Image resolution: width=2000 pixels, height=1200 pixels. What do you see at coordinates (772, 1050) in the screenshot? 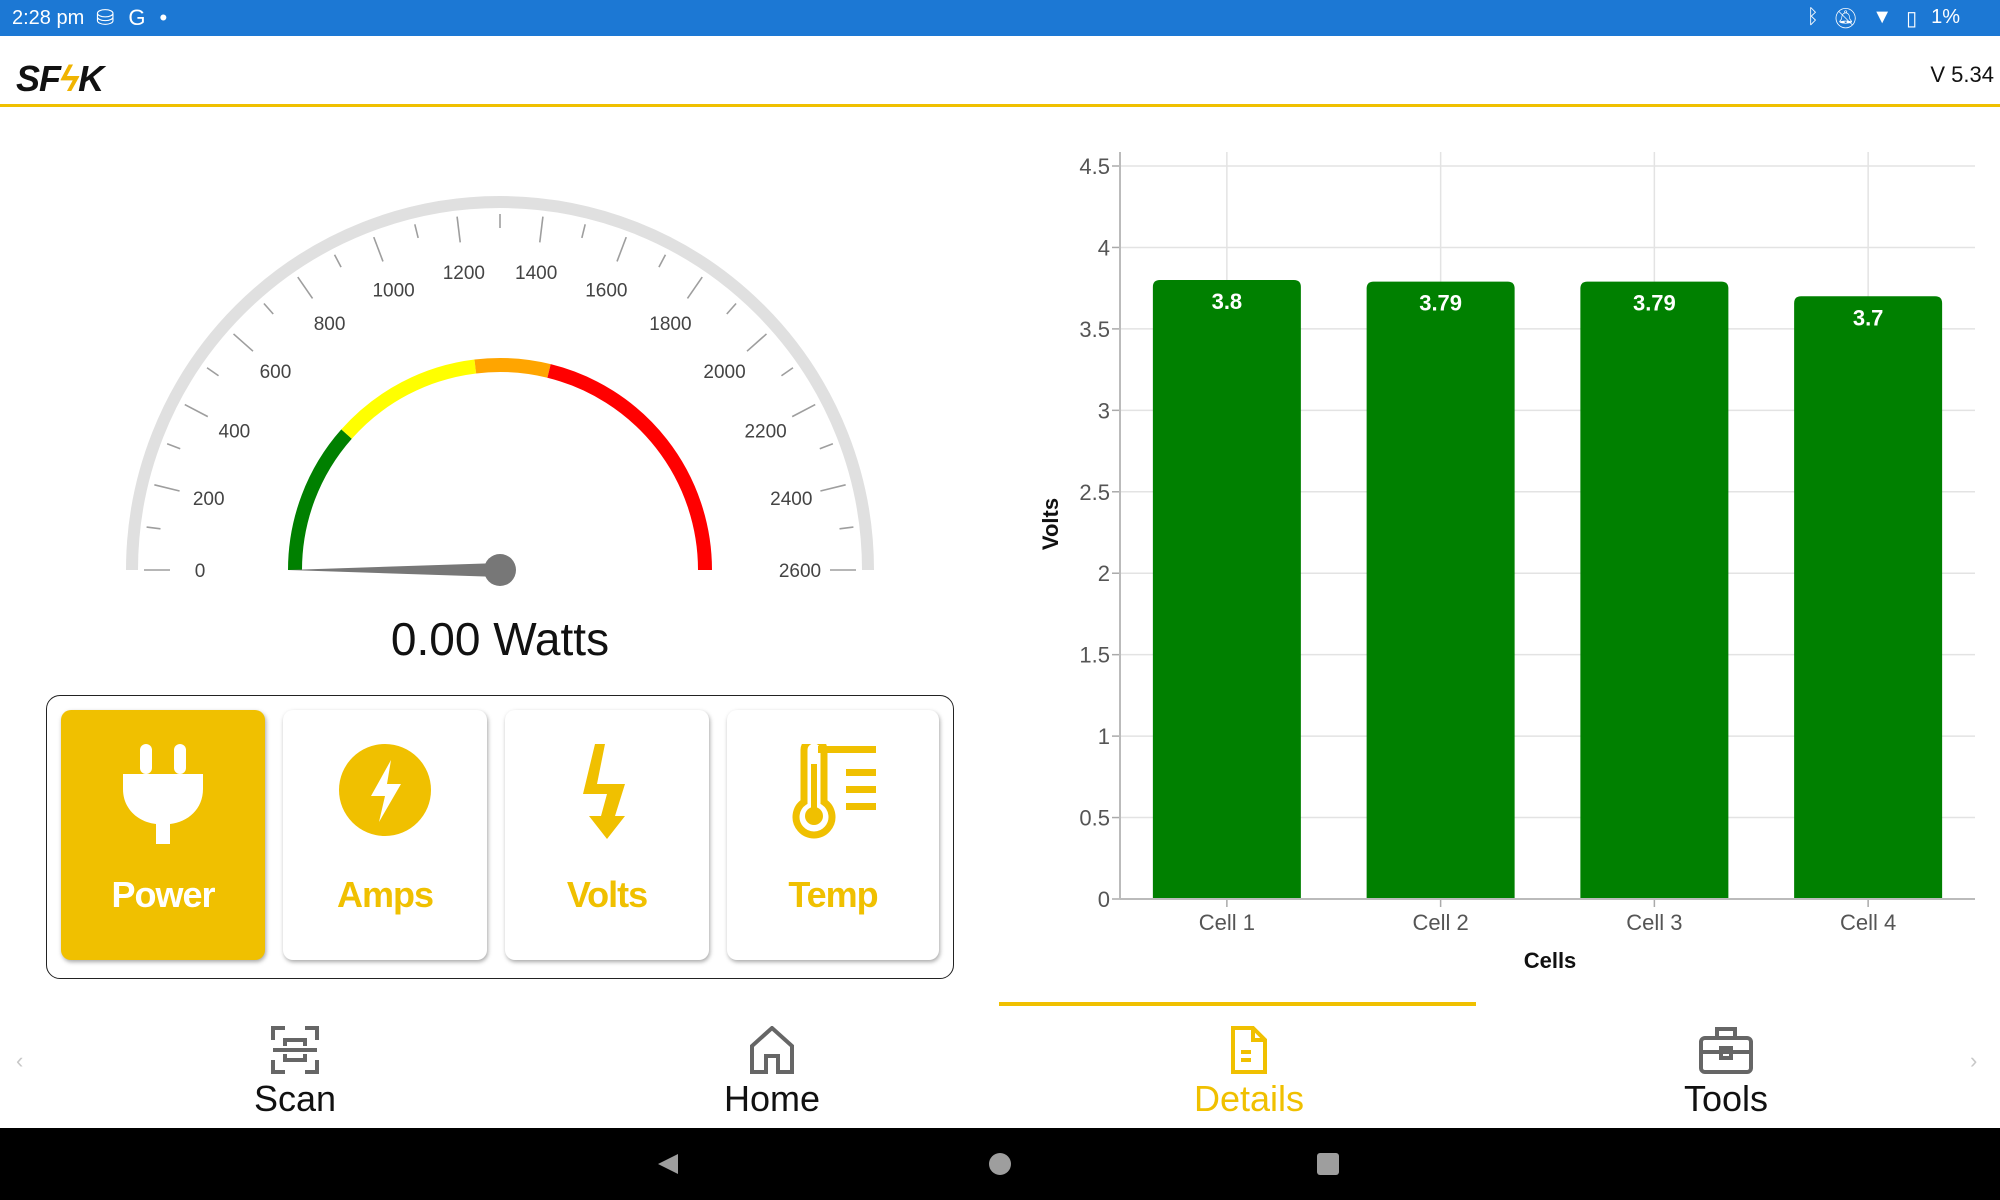
I see `home-icon` at bounding box center [772, 1050].